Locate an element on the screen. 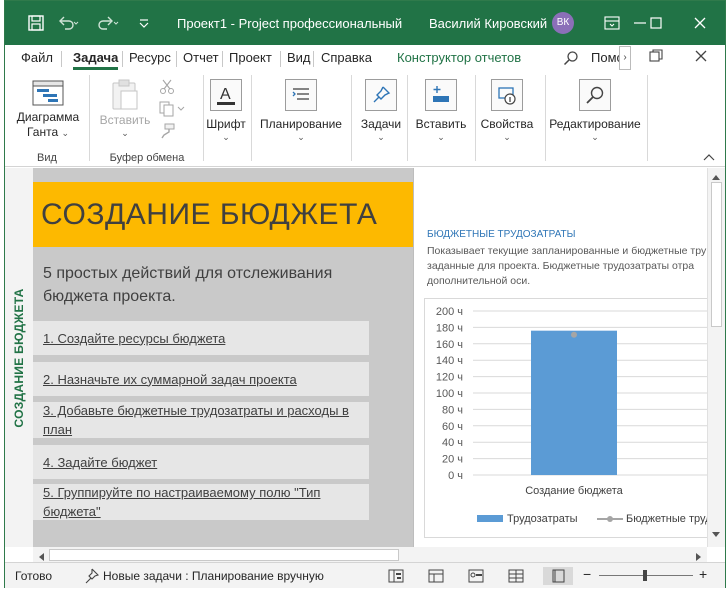 The image size is (728, 589). schedule-icon is located at coordinates (301, 95).